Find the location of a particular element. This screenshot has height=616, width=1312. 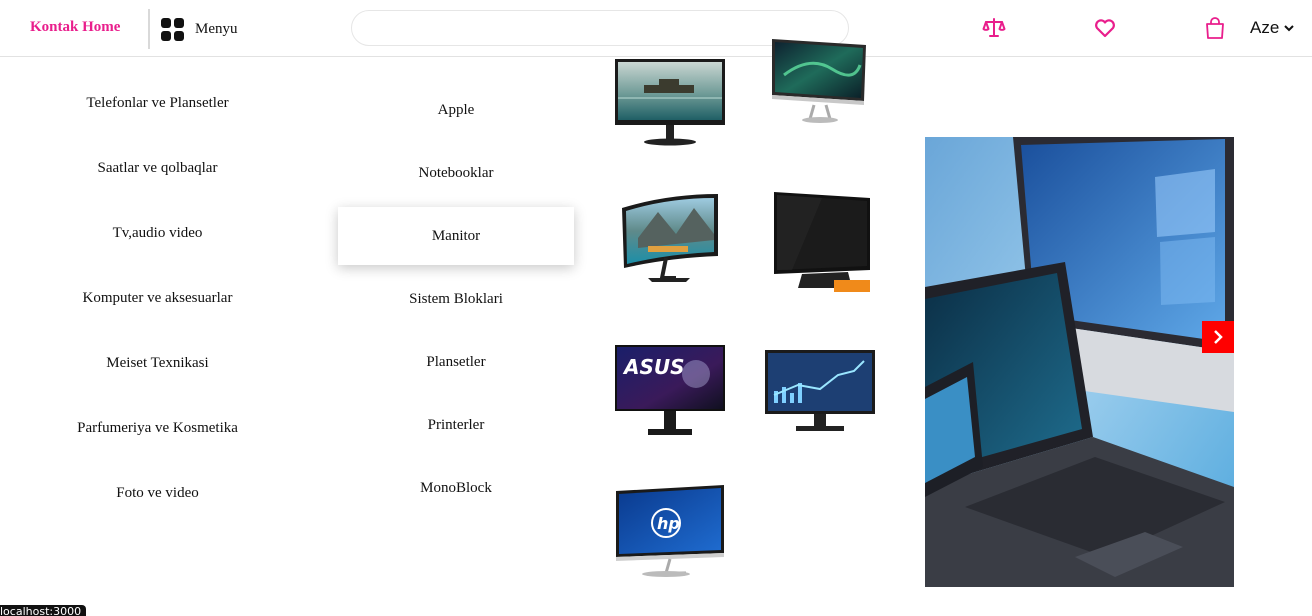

category-item: Tv,audio video is located at coordinates (157, 233).